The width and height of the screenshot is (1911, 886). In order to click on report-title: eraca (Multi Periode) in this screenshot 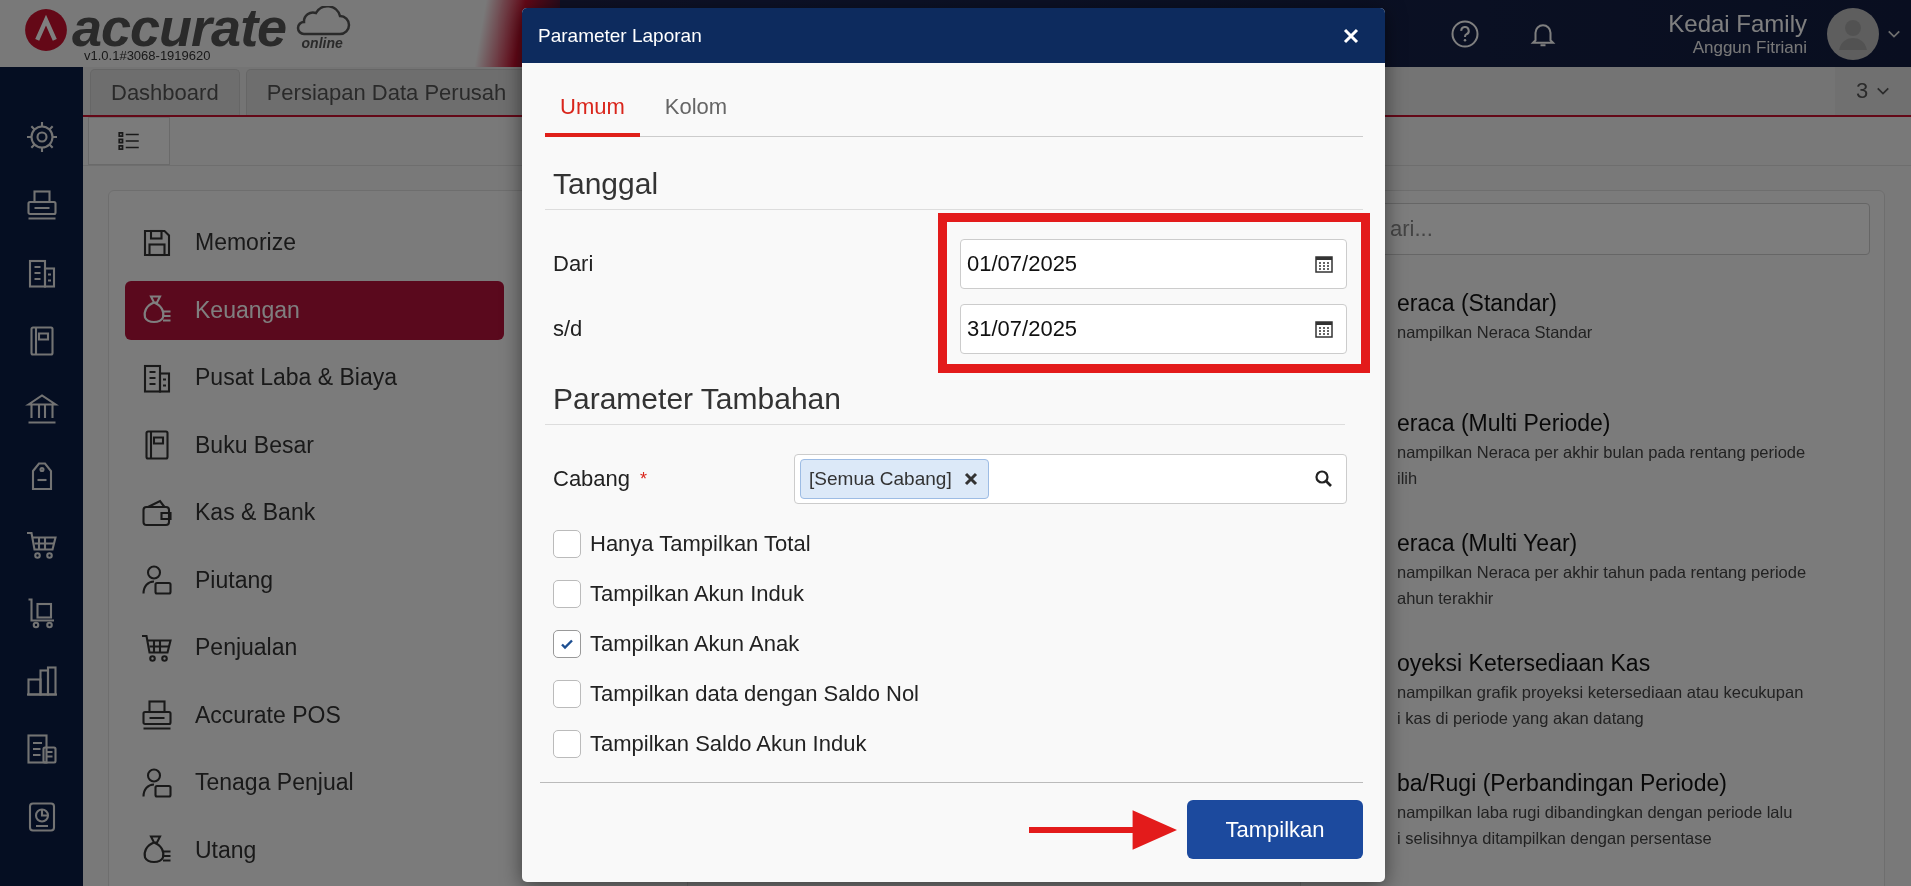, I will do `click(1640, 423)`.